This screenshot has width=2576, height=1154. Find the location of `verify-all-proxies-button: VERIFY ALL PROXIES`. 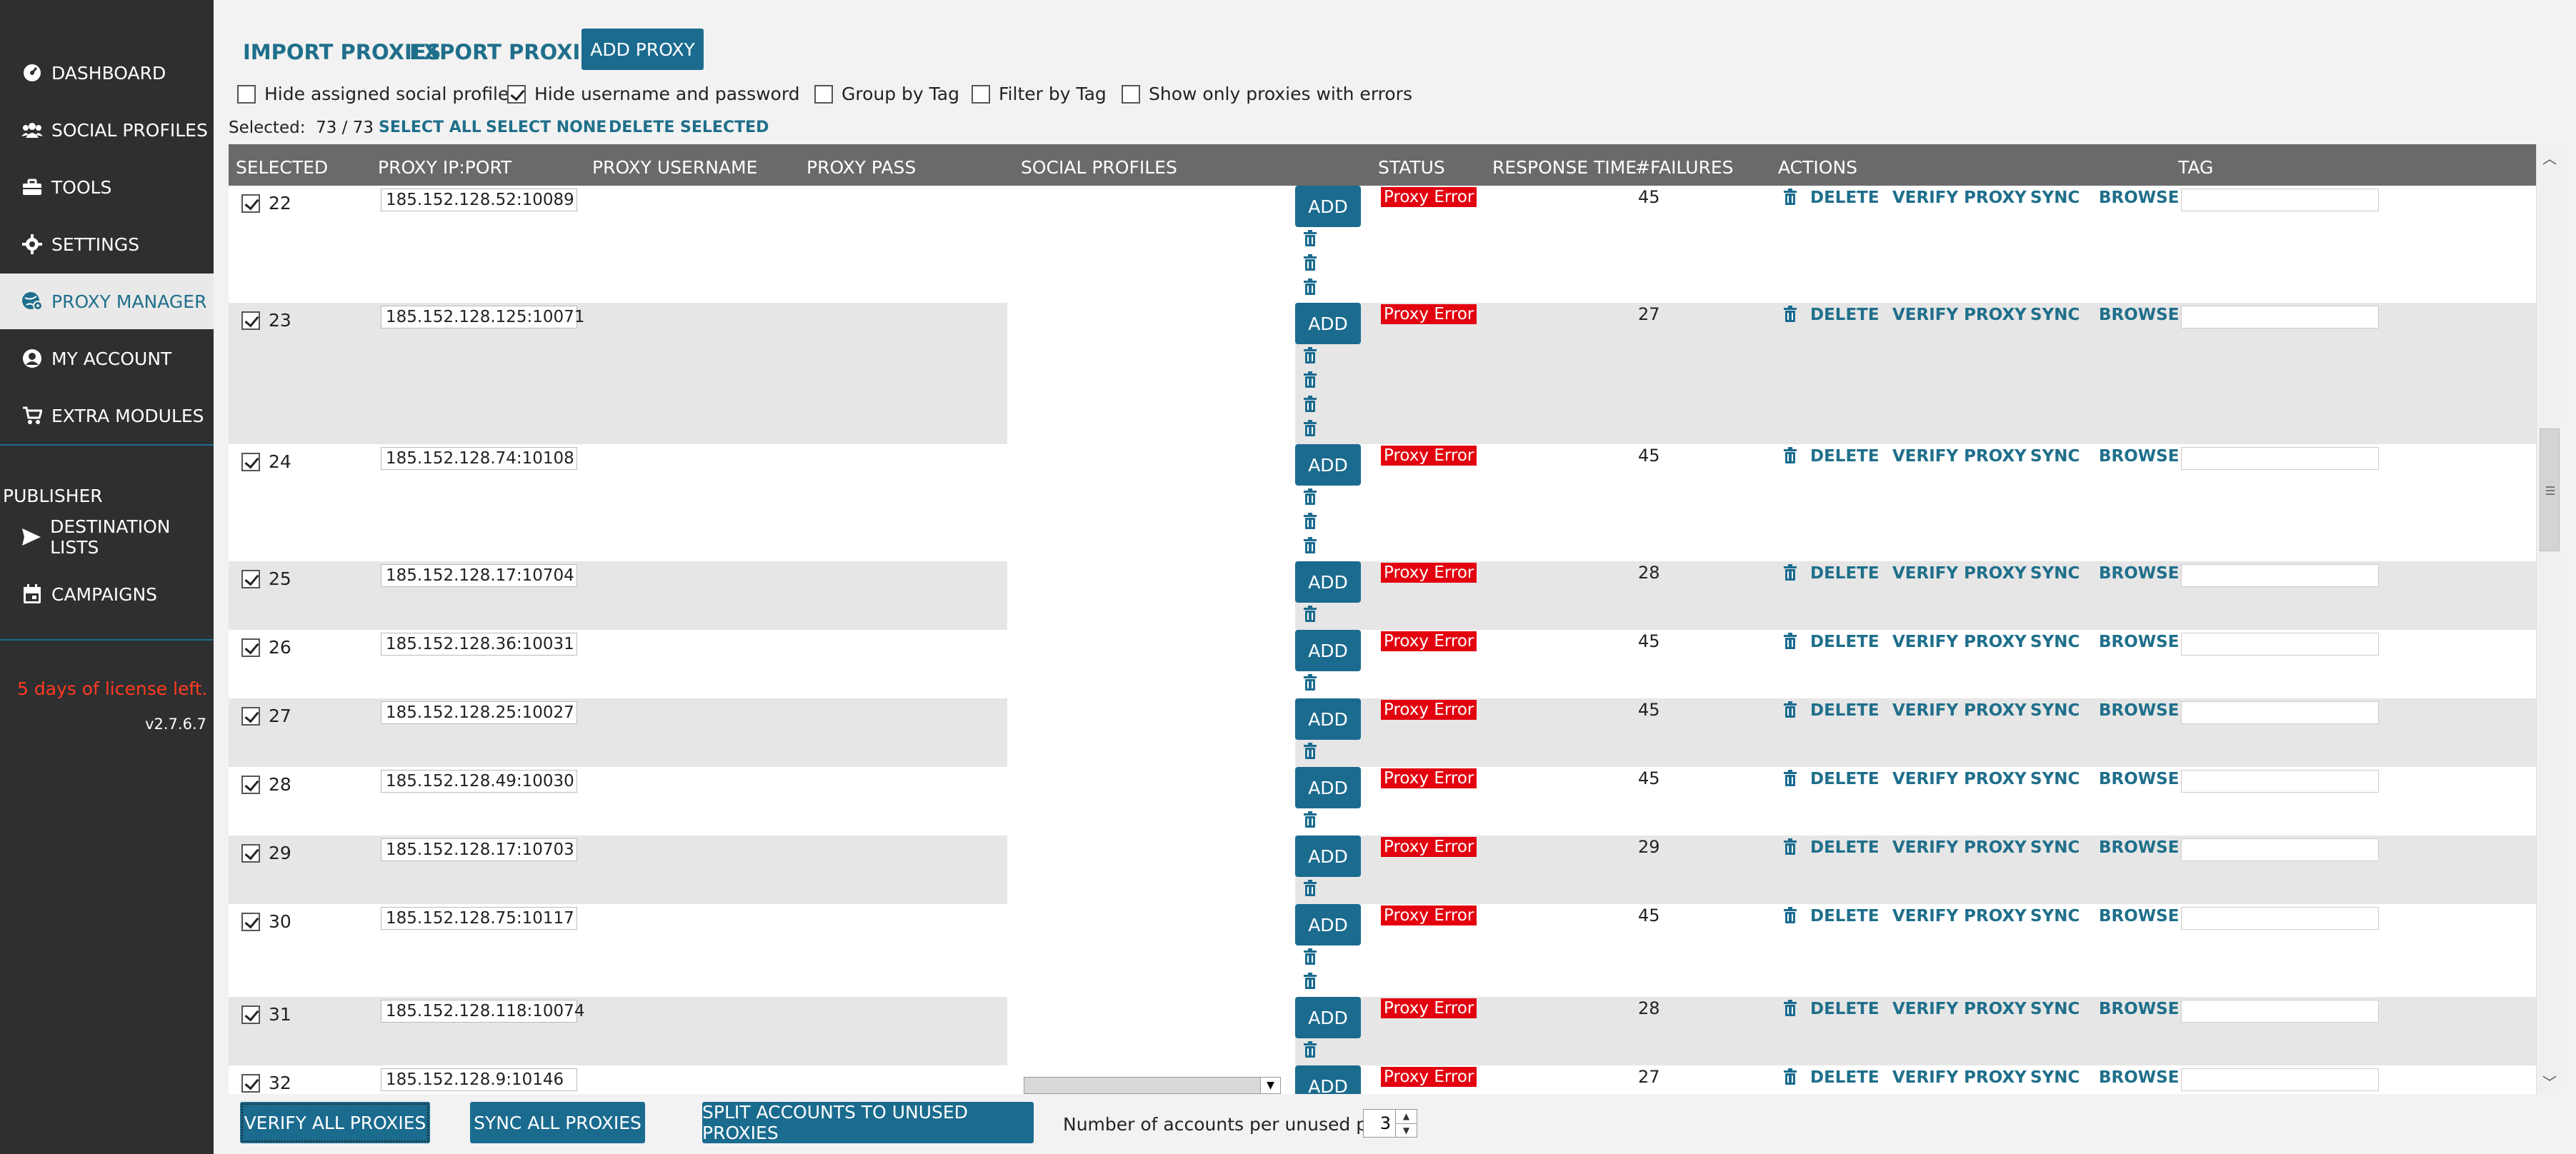

verify-all-proxies-button: VERIFY ALL PROXIES is located at coordinates (335, 1122).